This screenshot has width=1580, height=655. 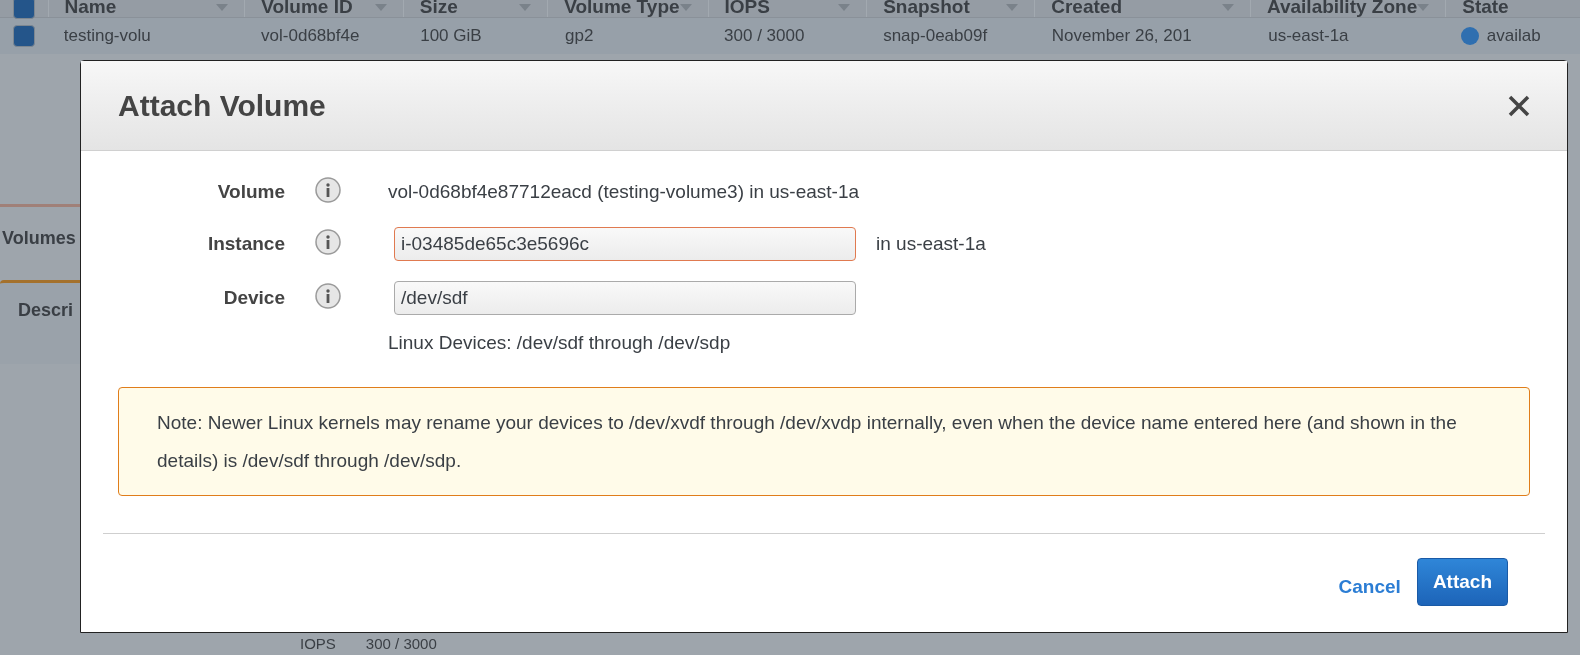 What do you see at coordinates (935, 36) in the screenshot?
I see `table-cell-text: snap-0eab09f` at bounding box center [935, 36].